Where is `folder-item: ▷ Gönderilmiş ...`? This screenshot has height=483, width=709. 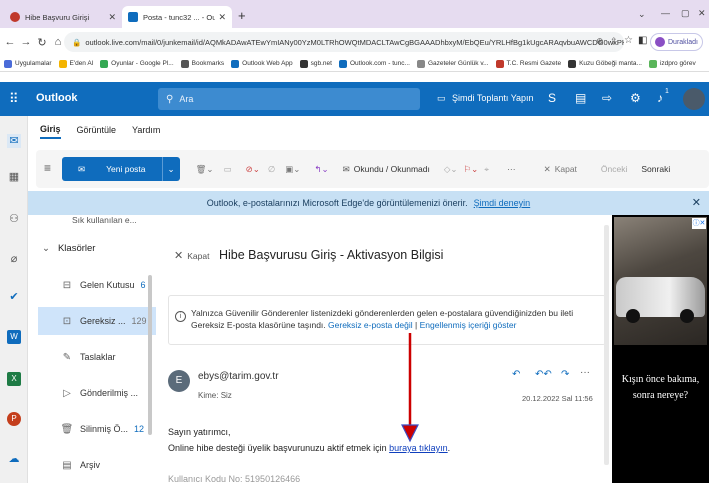
folder-item: ▷ Gönderilmiş ... is located at coordinates (97, 393).